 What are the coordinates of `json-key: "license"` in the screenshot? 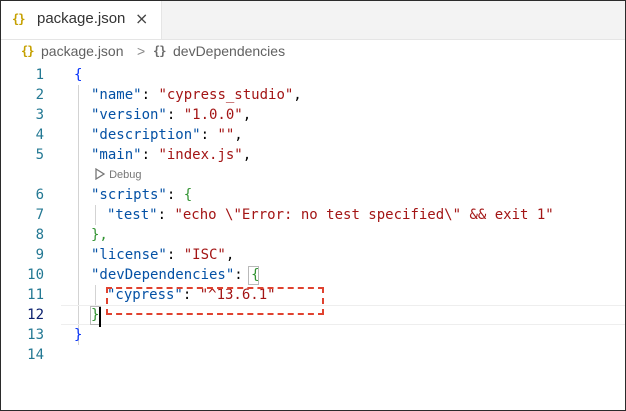 It's located at (129, 255).